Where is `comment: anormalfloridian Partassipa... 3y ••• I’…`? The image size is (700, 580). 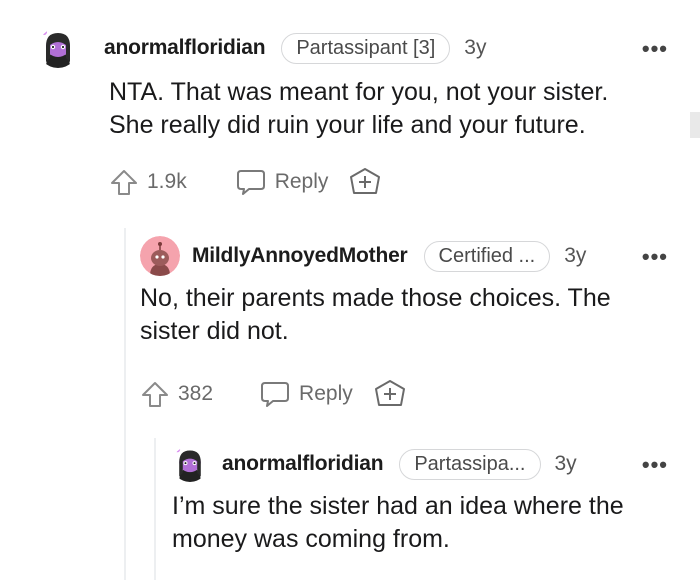 comment: anormalfloridian Partassipa... 3y ••• I’… is located at coordinates (420, 500).